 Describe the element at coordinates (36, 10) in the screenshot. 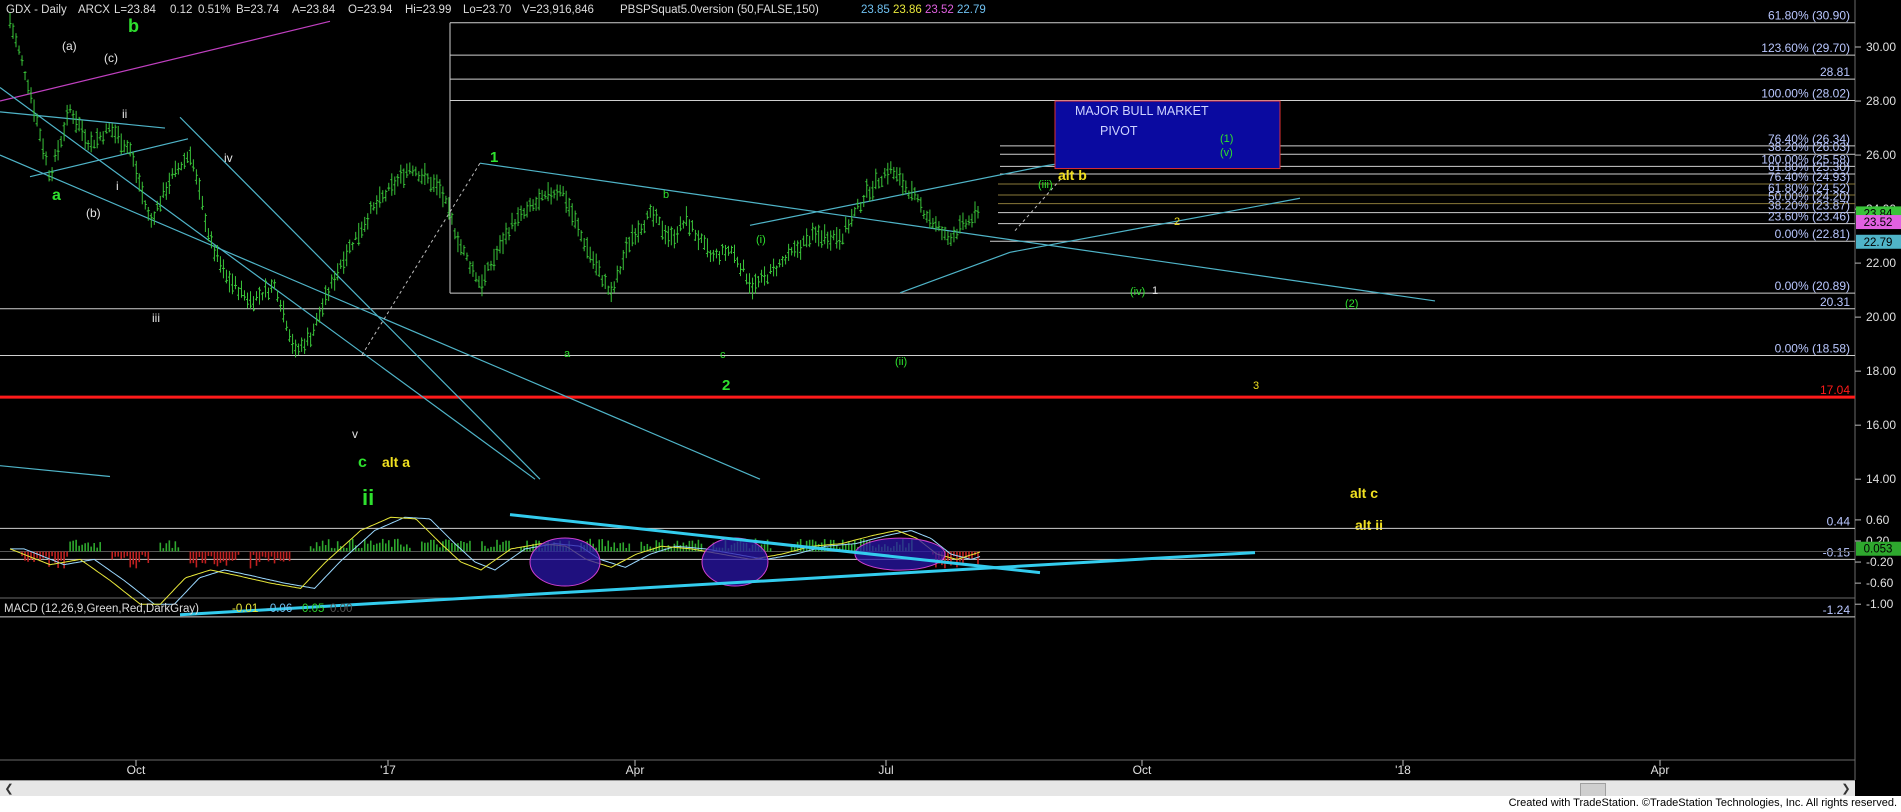

I see `header-symbol: GDX - Daily` at that location.